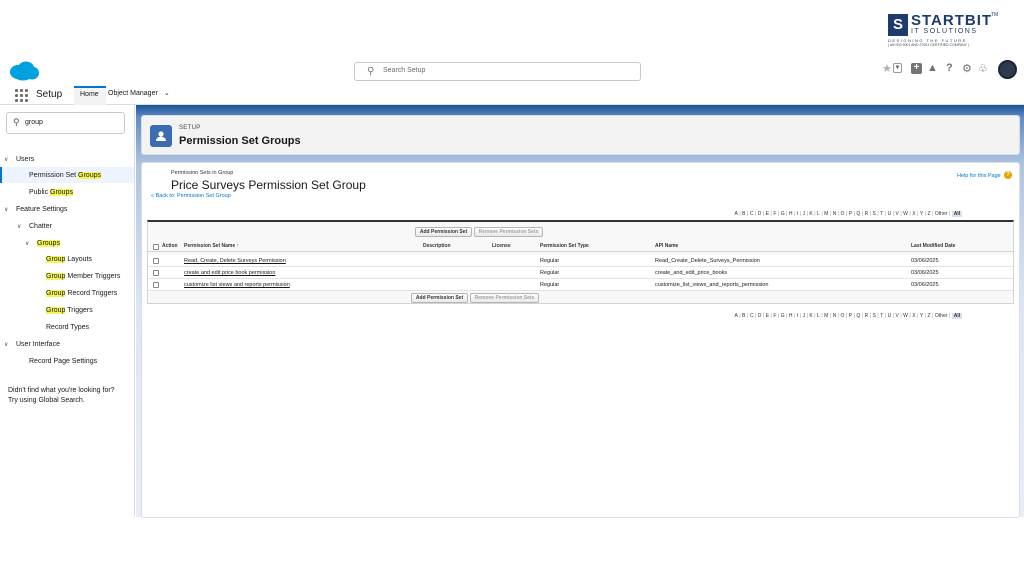  Describe the element at coordinates (932, 68) in the screenshot. I see `trailhead-icon: ▲` at that location.